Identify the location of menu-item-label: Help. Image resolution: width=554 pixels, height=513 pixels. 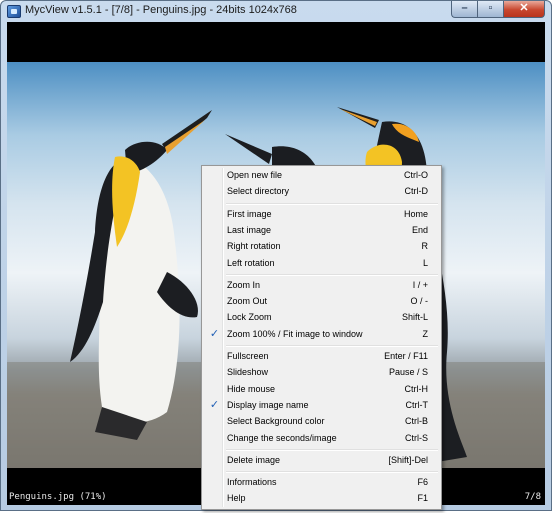
(236, 498).